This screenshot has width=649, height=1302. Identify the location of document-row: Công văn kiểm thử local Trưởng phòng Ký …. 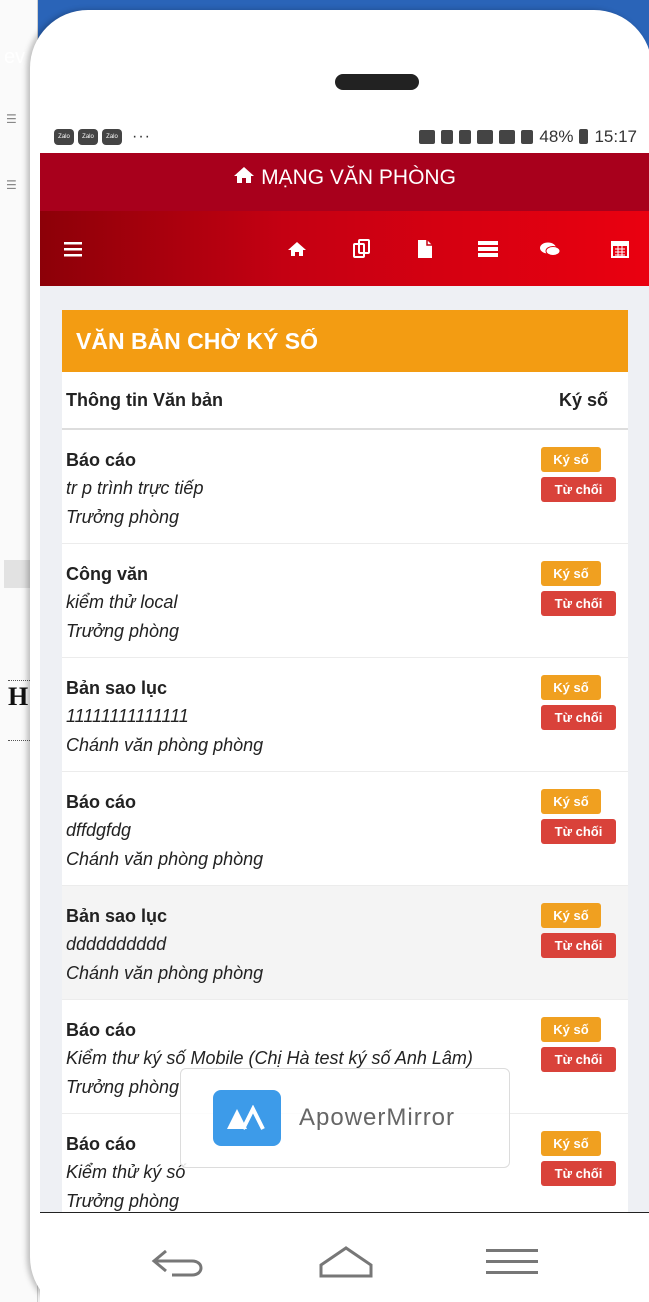
(345, 601).